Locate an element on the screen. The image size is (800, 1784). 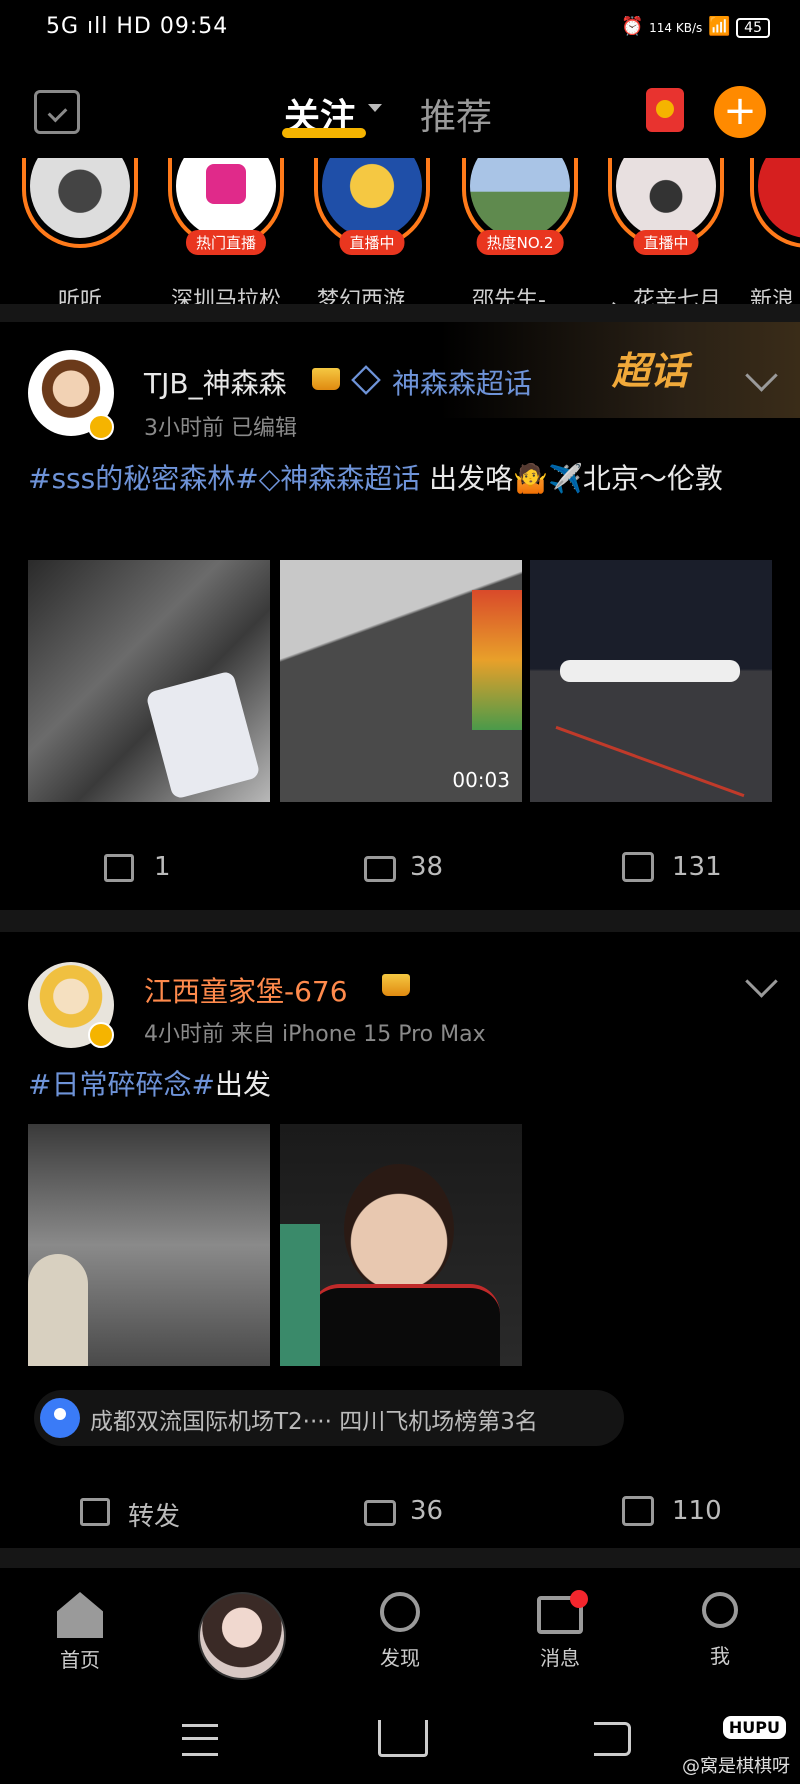
share-count: 1 is located at coordinates (162, 867).